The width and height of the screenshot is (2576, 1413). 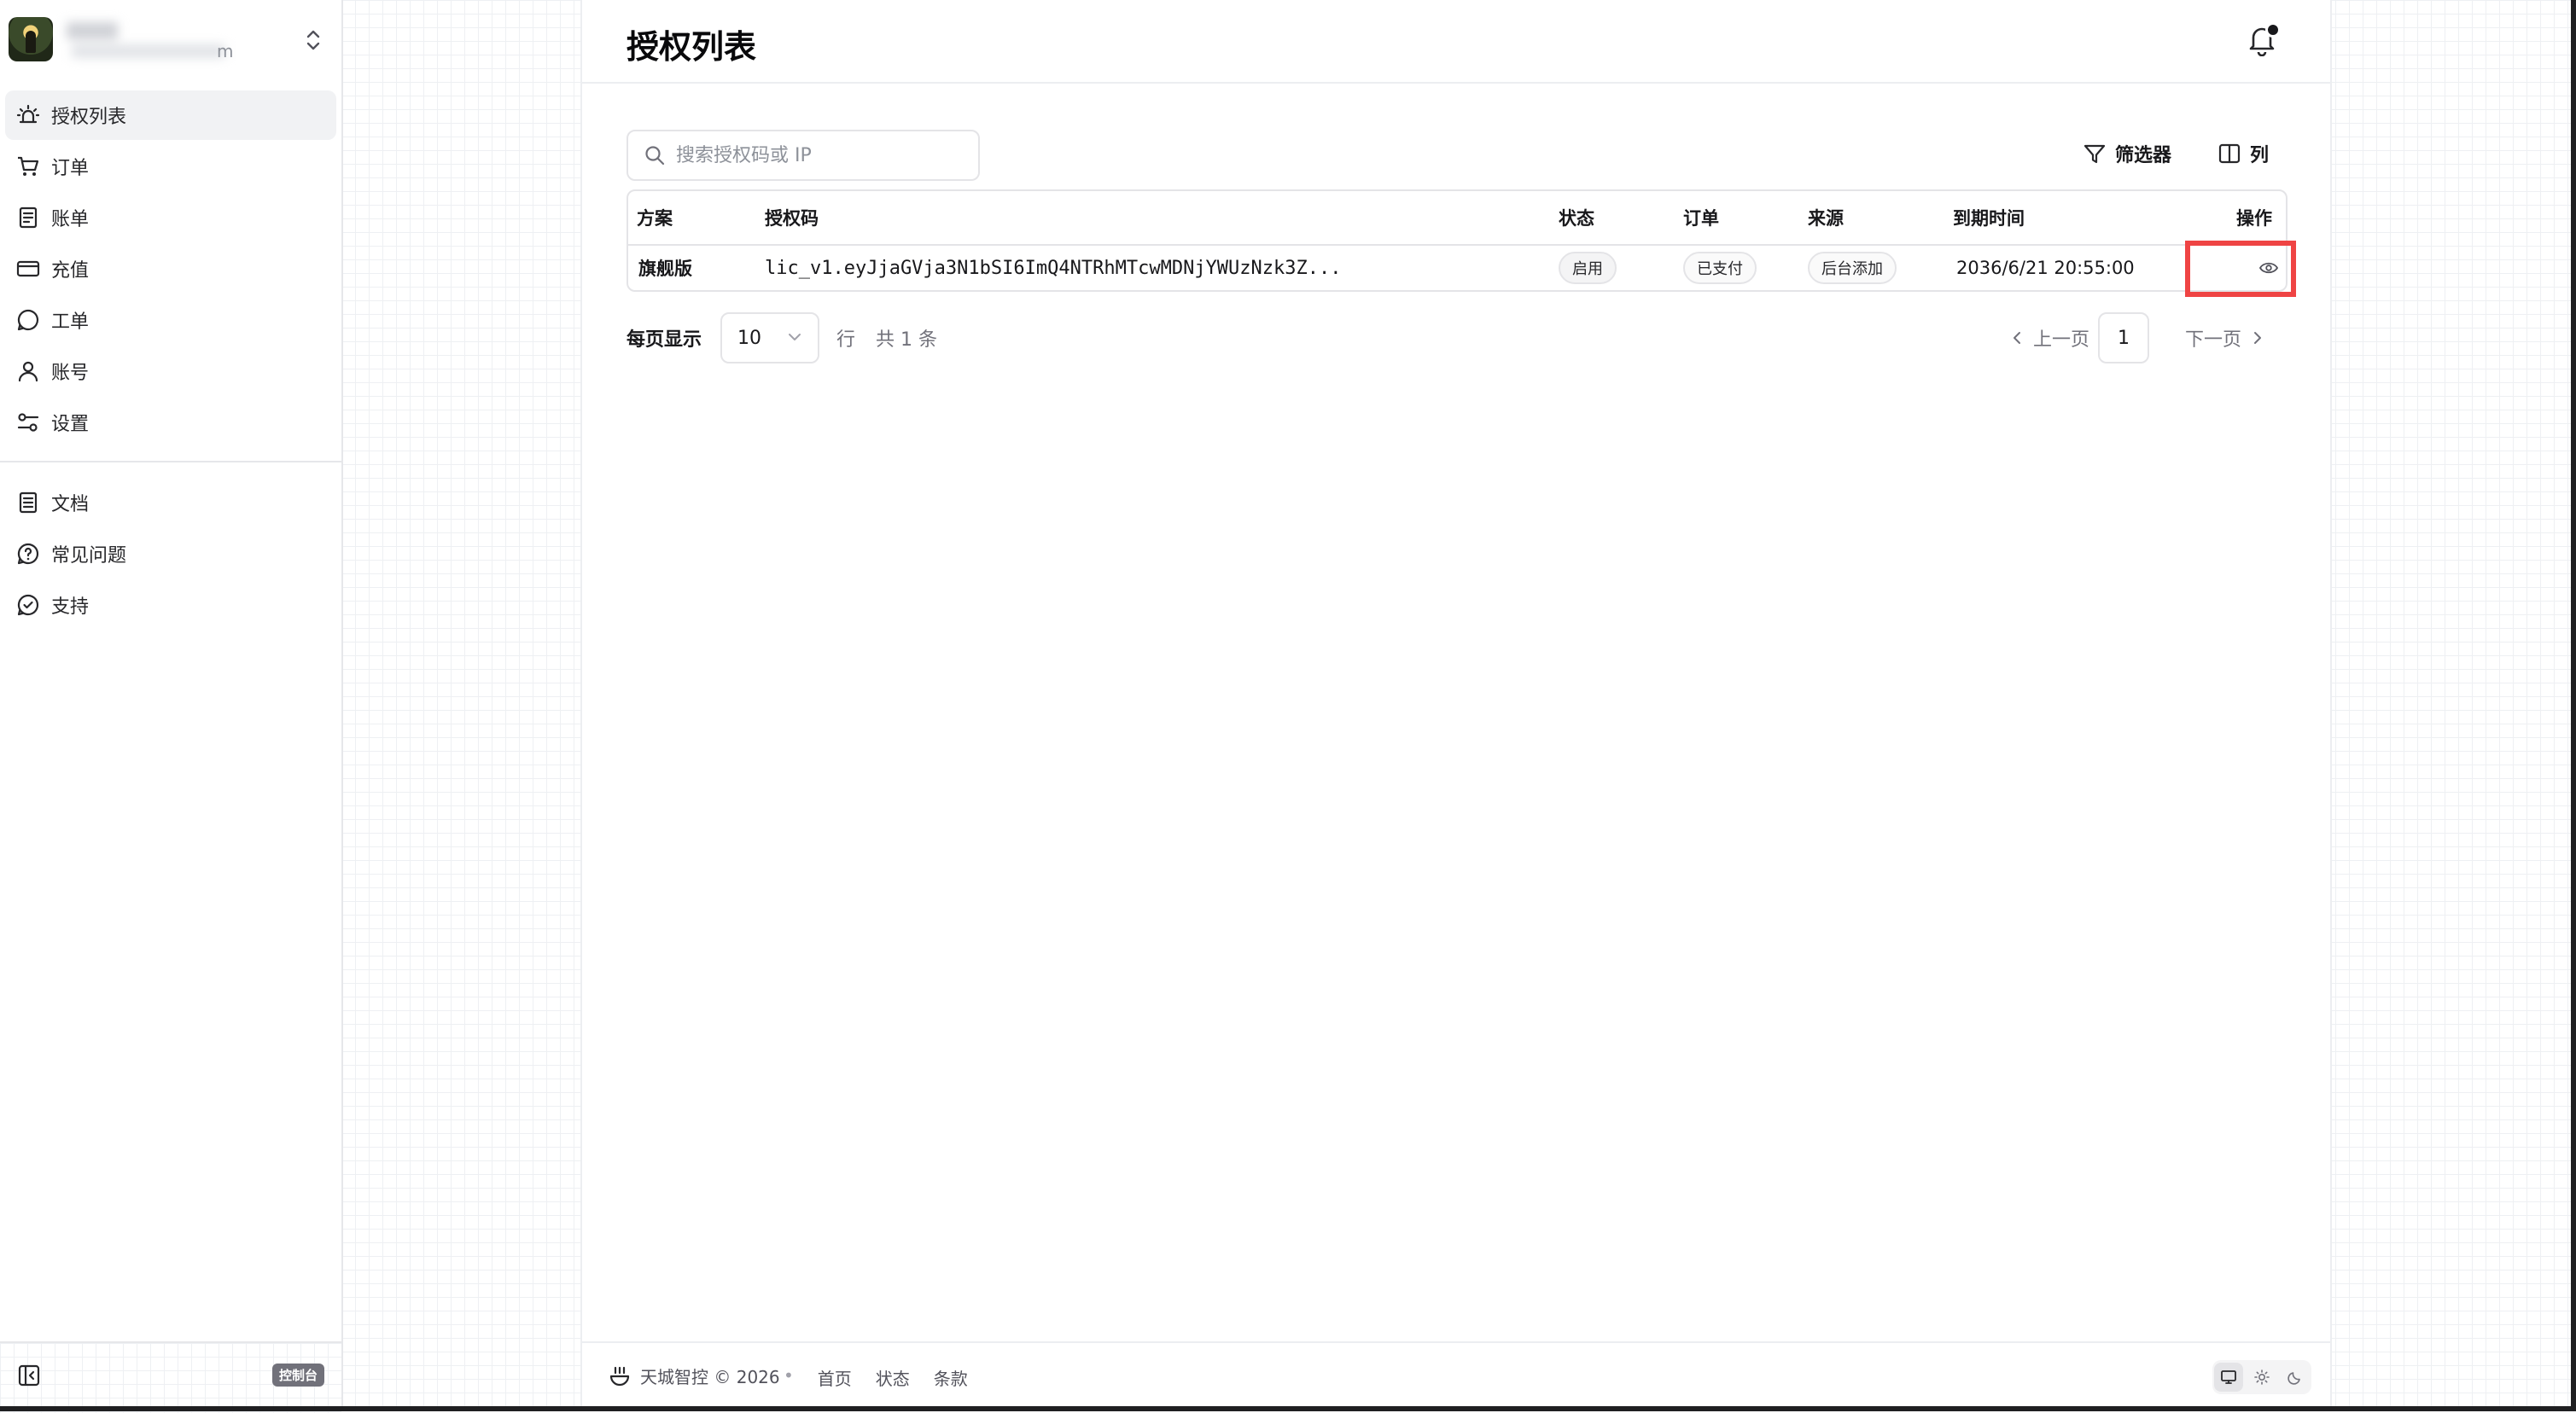 What do you see at coordinates (70, 424) in the screenshot?
I see `sidebar-item-label: 设置` at bounding box center [70, 424].